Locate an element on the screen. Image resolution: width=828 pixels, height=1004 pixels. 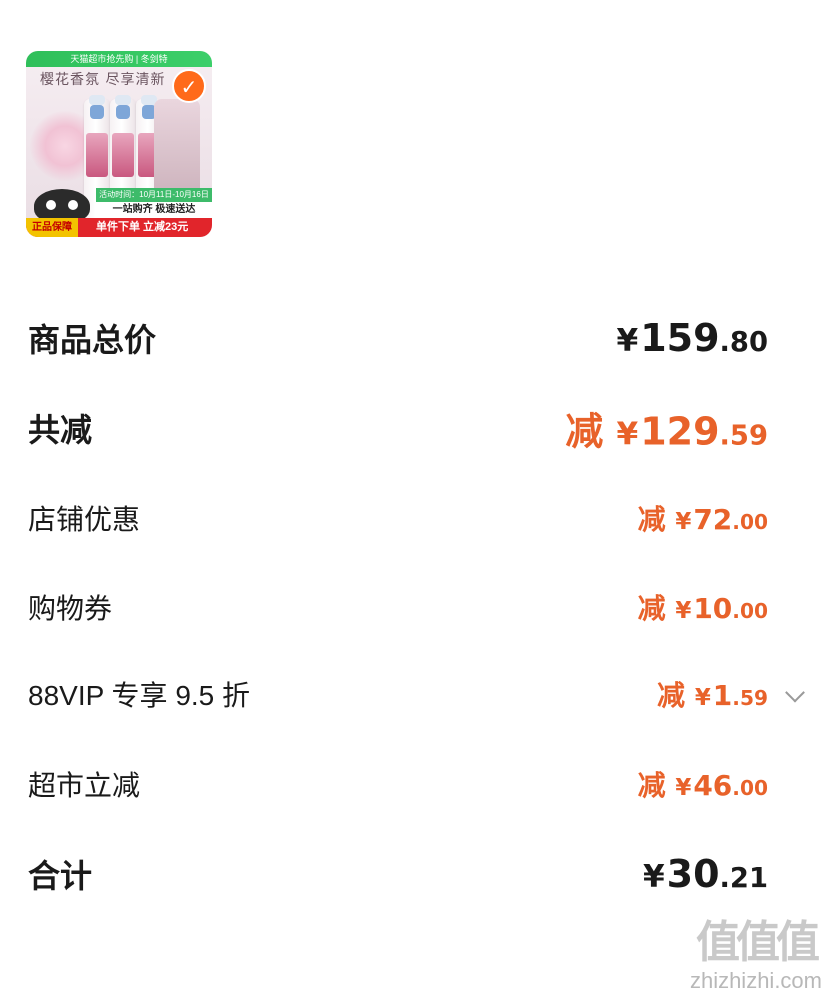
chevron-down-icon is located at coordinates (795, 692).